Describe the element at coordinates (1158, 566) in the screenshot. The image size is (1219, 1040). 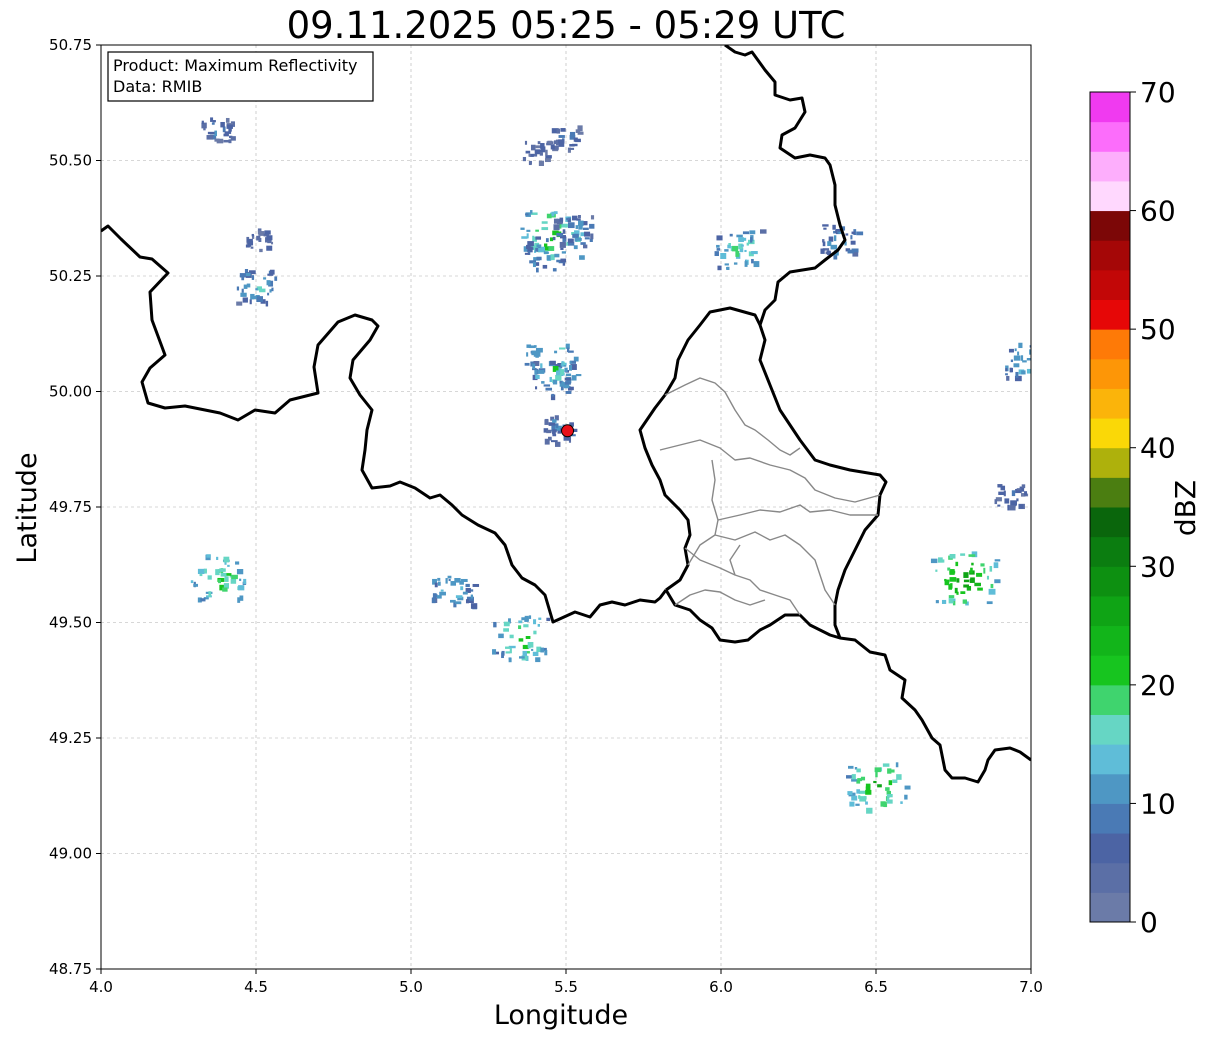
I see `colorbar-tick-label: 30` at that location.